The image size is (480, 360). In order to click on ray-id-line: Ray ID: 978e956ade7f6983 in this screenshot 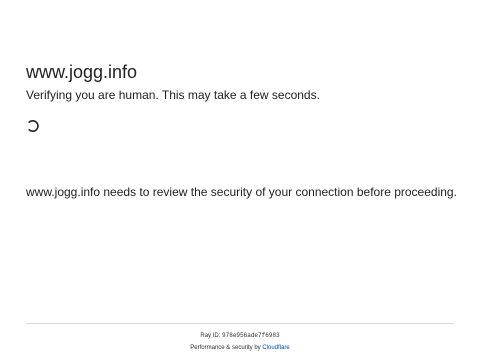, I will do `click(240, 336)`.